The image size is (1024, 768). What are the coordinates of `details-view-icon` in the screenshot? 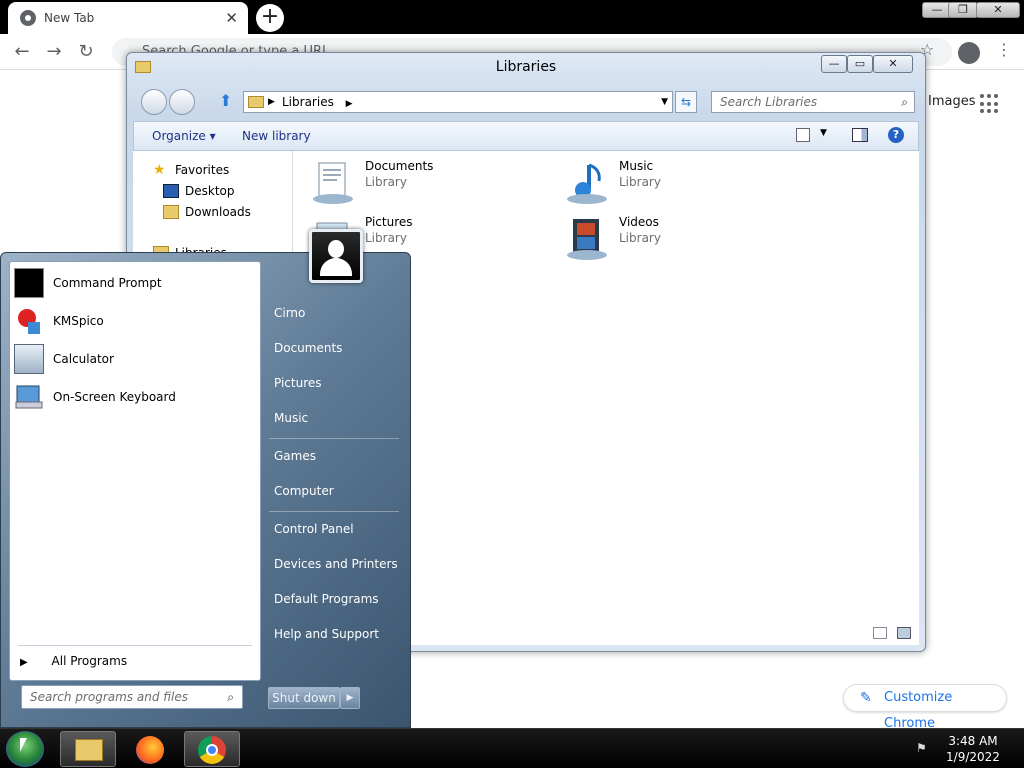 It's located at (880, 633).